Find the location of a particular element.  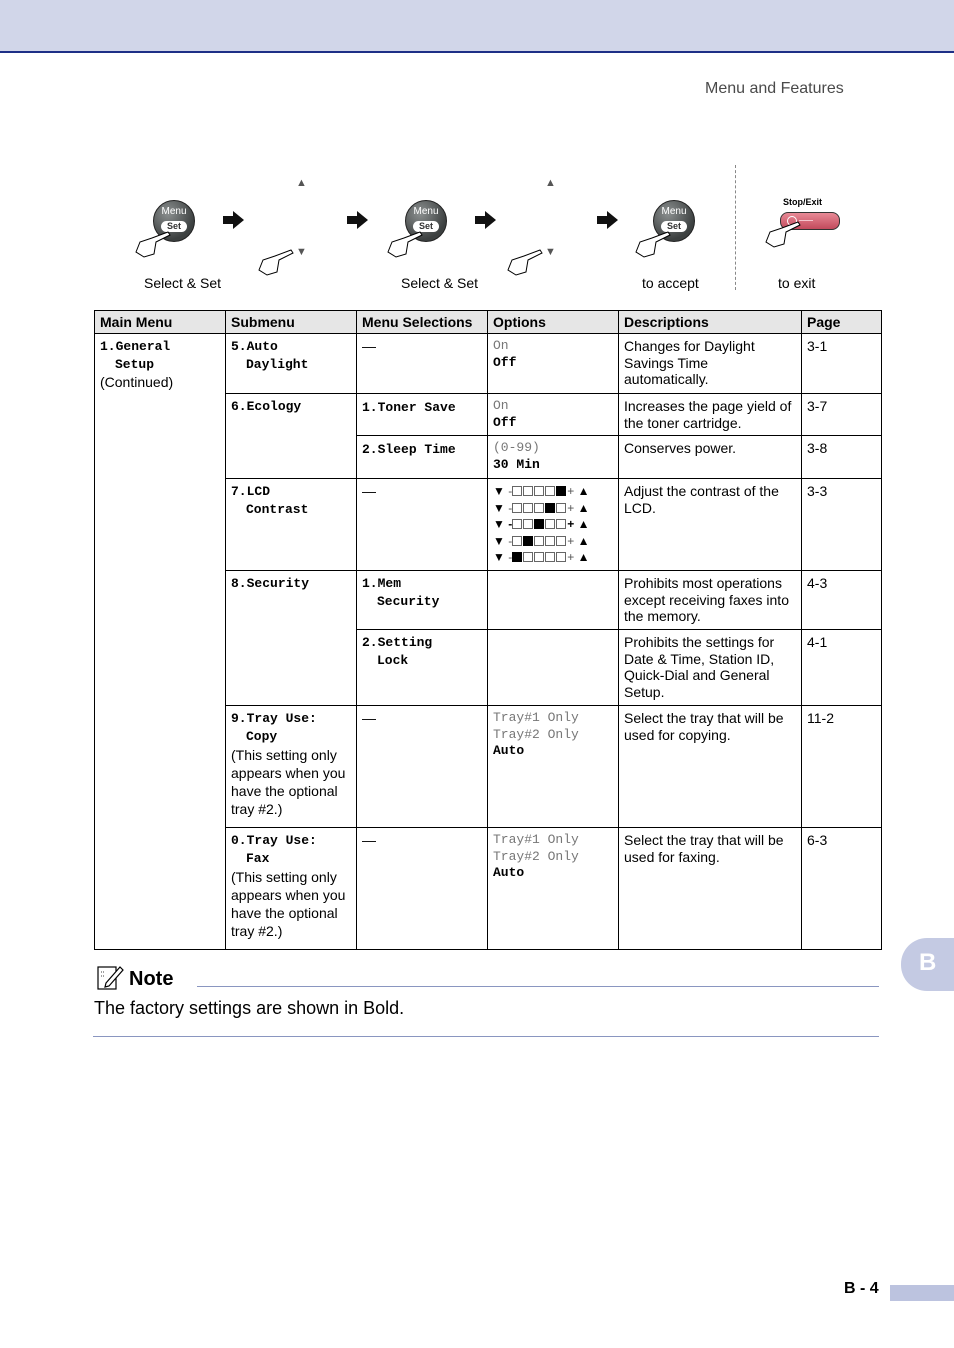

selection-number: 1. is located at coordinates (370, 407).